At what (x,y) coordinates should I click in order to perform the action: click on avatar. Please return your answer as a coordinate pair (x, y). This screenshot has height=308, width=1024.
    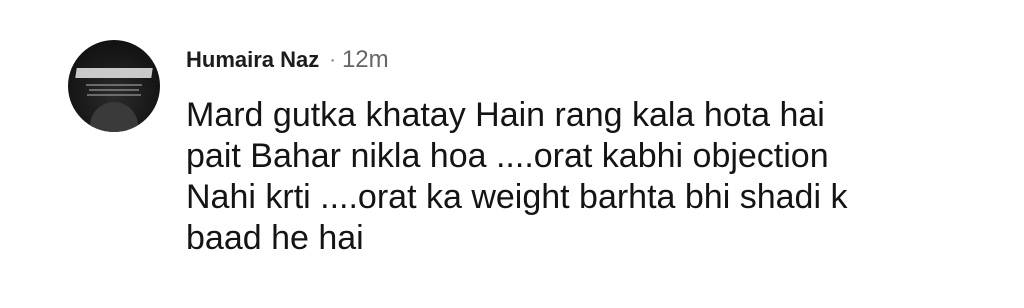
    Looking at the image, I should click on (114, 86).